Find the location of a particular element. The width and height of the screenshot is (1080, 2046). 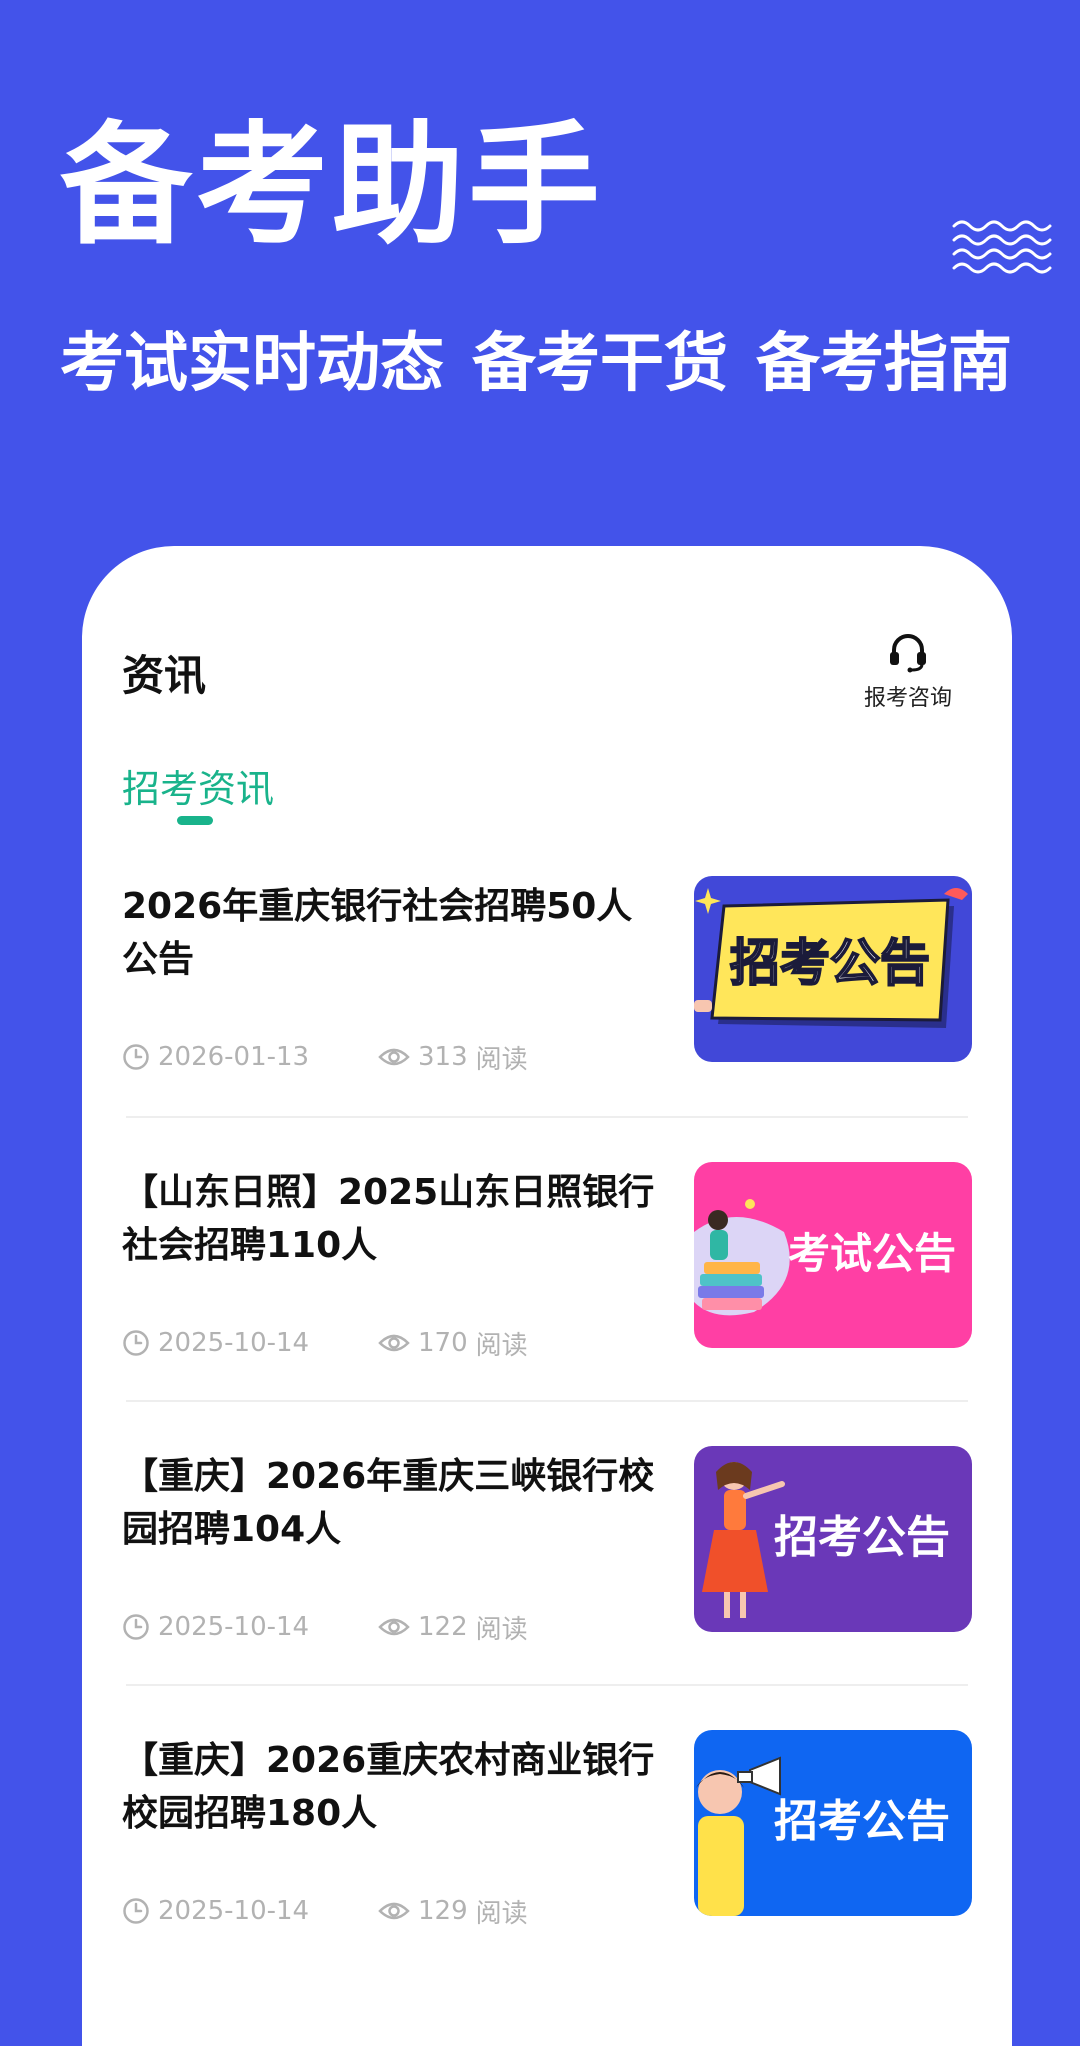

article-views: 129 is located at coordinates (443, 1911).